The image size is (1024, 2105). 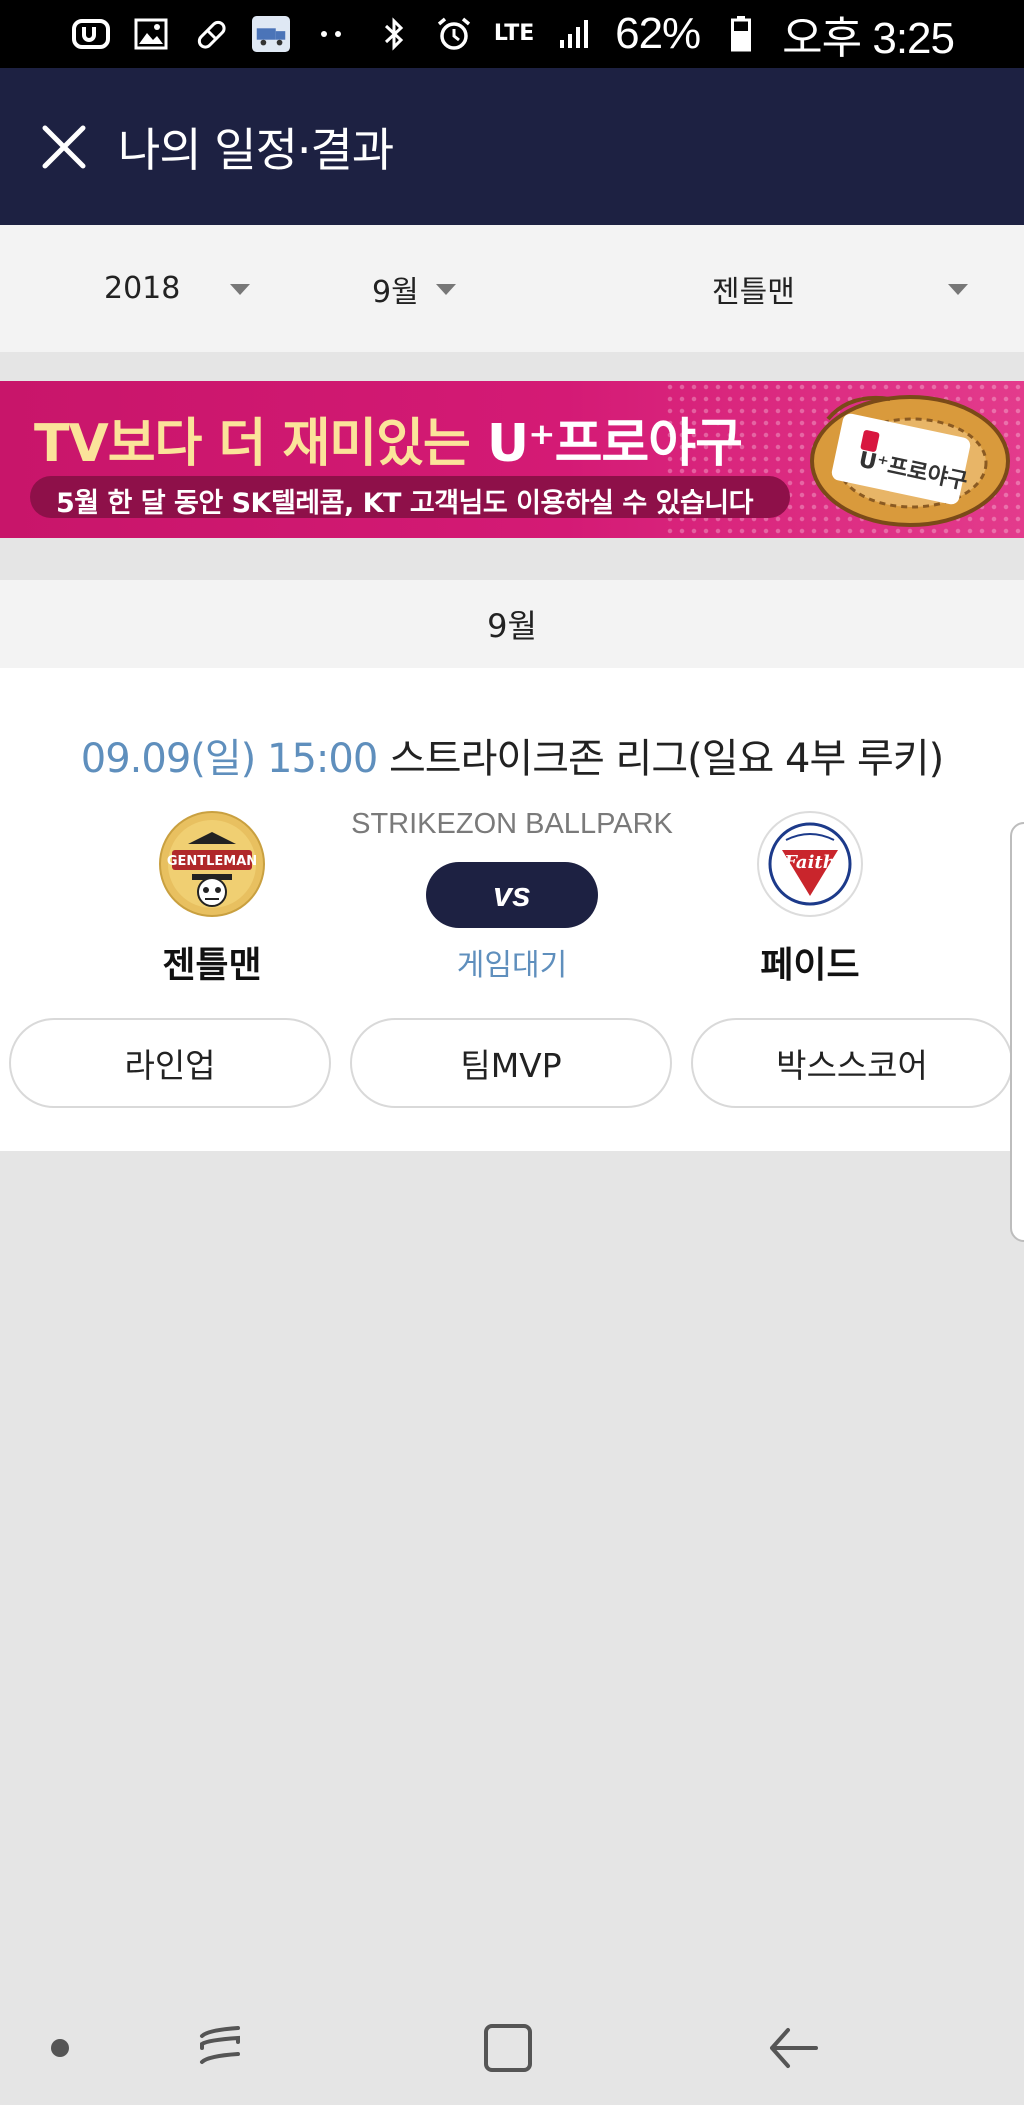 I want to click on back-button, so click(x=794, y=2048).